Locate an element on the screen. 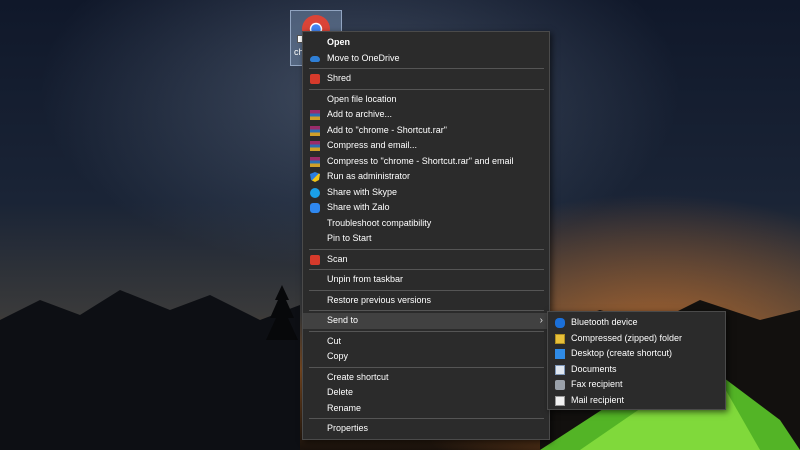 The height and width of the screenshot is (450, 800). menu-item-label: Share with Zalo is located at coordinates (358, 207).